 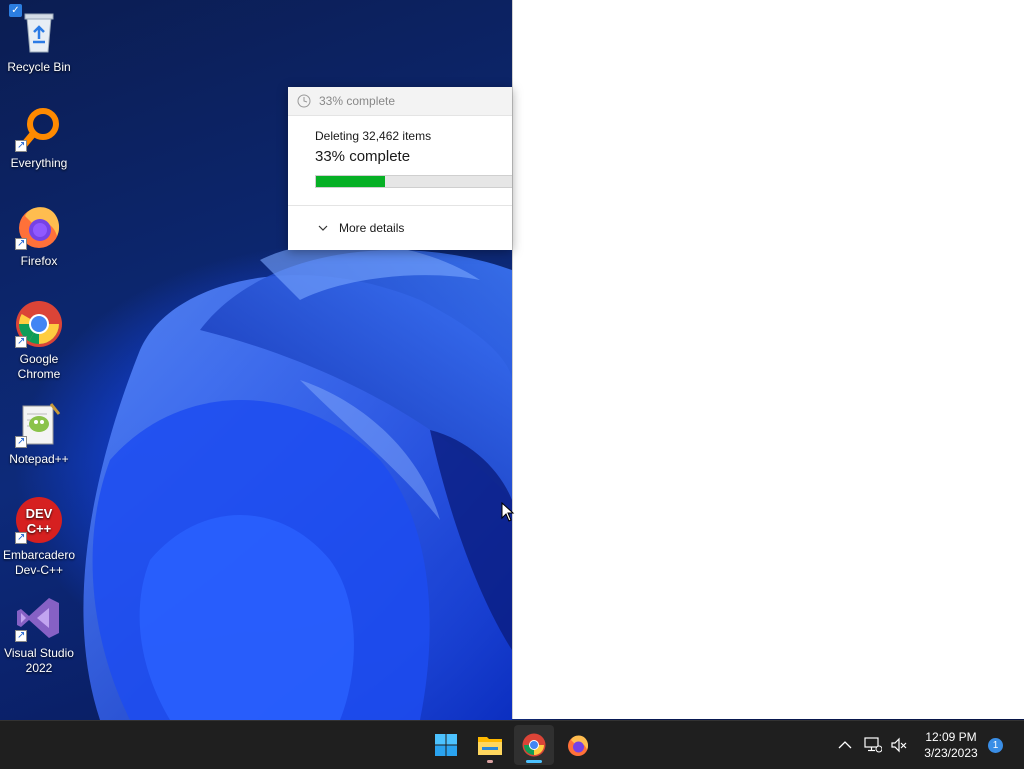 I want to click on start-button, so click(x=446, y=745).